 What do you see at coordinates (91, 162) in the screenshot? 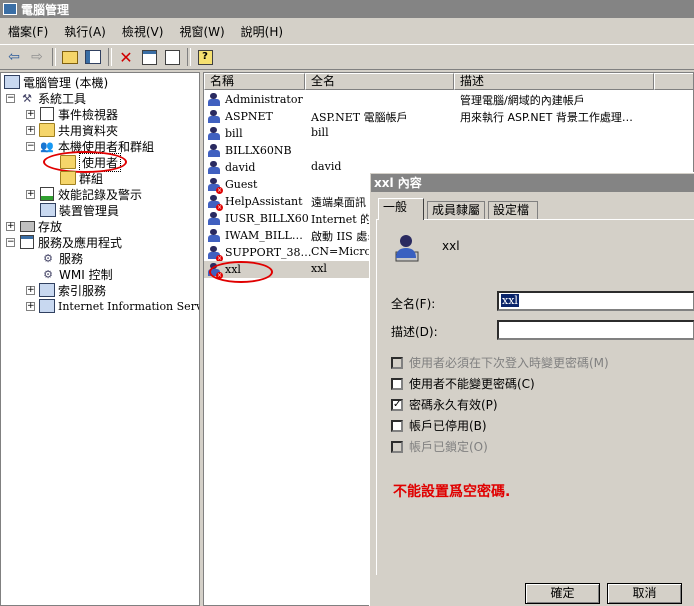
I see `tree-users: 使用者` at bounding box center [91, 162].